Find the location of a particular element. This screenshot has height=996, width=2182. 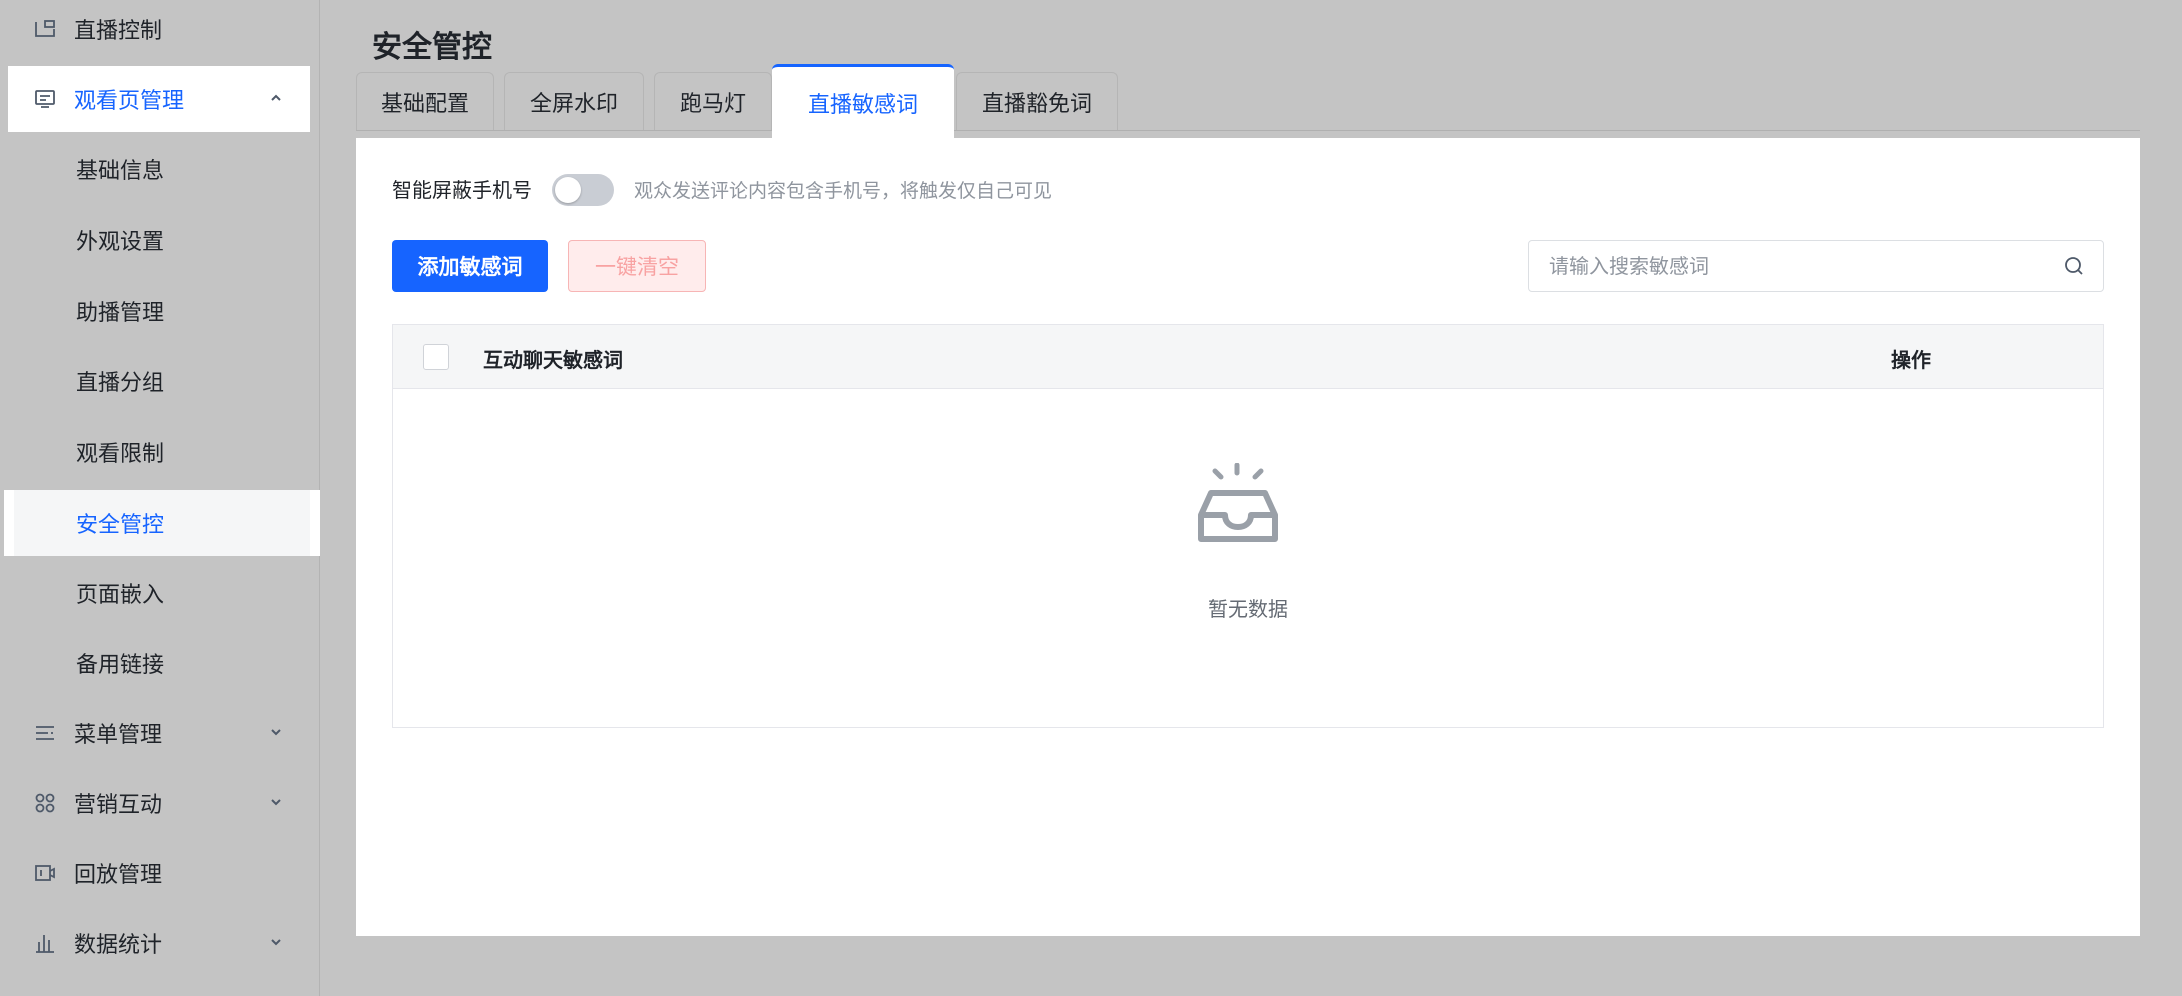

column-header-word: 互动聊天敏感词 is located at coordinates (553, 360).